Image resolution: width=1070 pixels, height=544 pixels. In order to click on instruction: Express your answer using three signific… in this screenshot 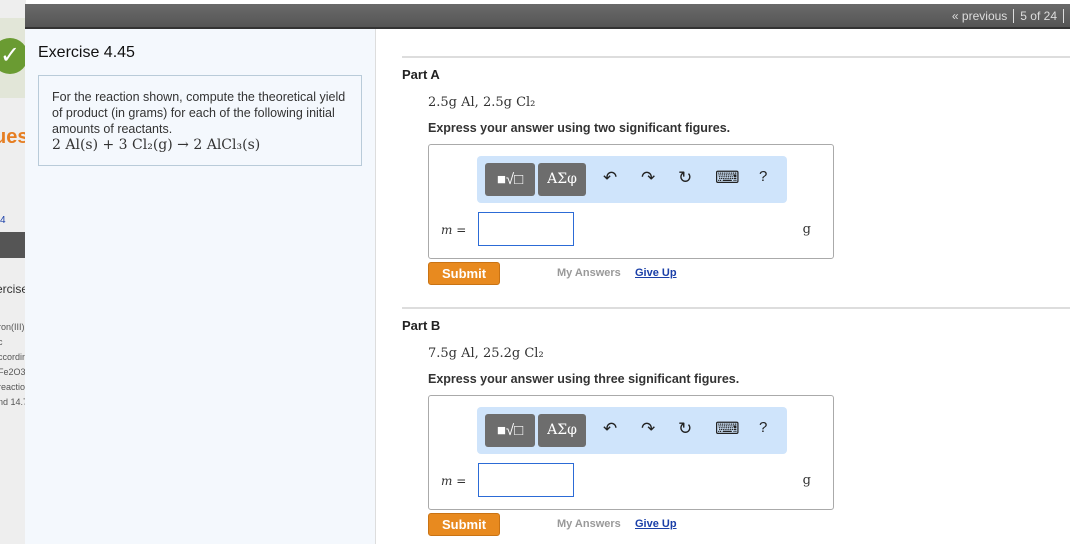, I will do `click(584, 379)`.